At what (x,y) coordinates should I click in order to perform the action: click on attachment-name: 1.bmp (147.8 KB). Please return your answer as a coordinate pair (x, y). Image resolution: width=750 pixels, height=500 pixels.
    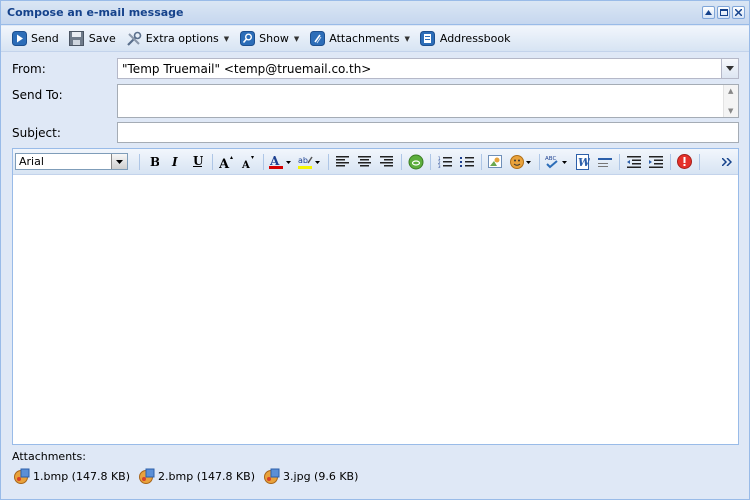
    Looking at the image, I should click on (82, 476).